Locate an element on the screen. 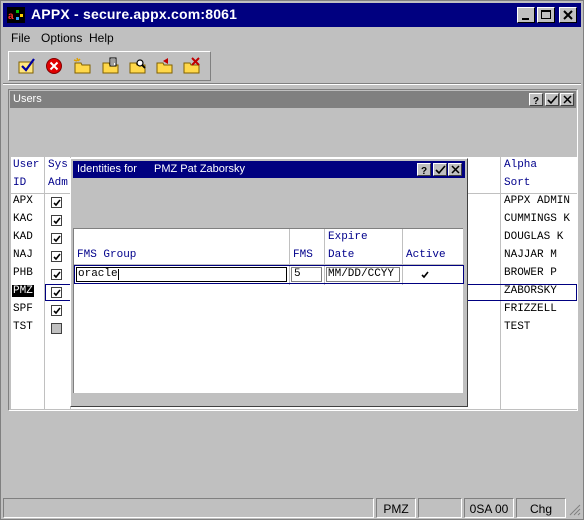 The image size is (584, 520). identities-close-button is located at coordinates (455, 169).